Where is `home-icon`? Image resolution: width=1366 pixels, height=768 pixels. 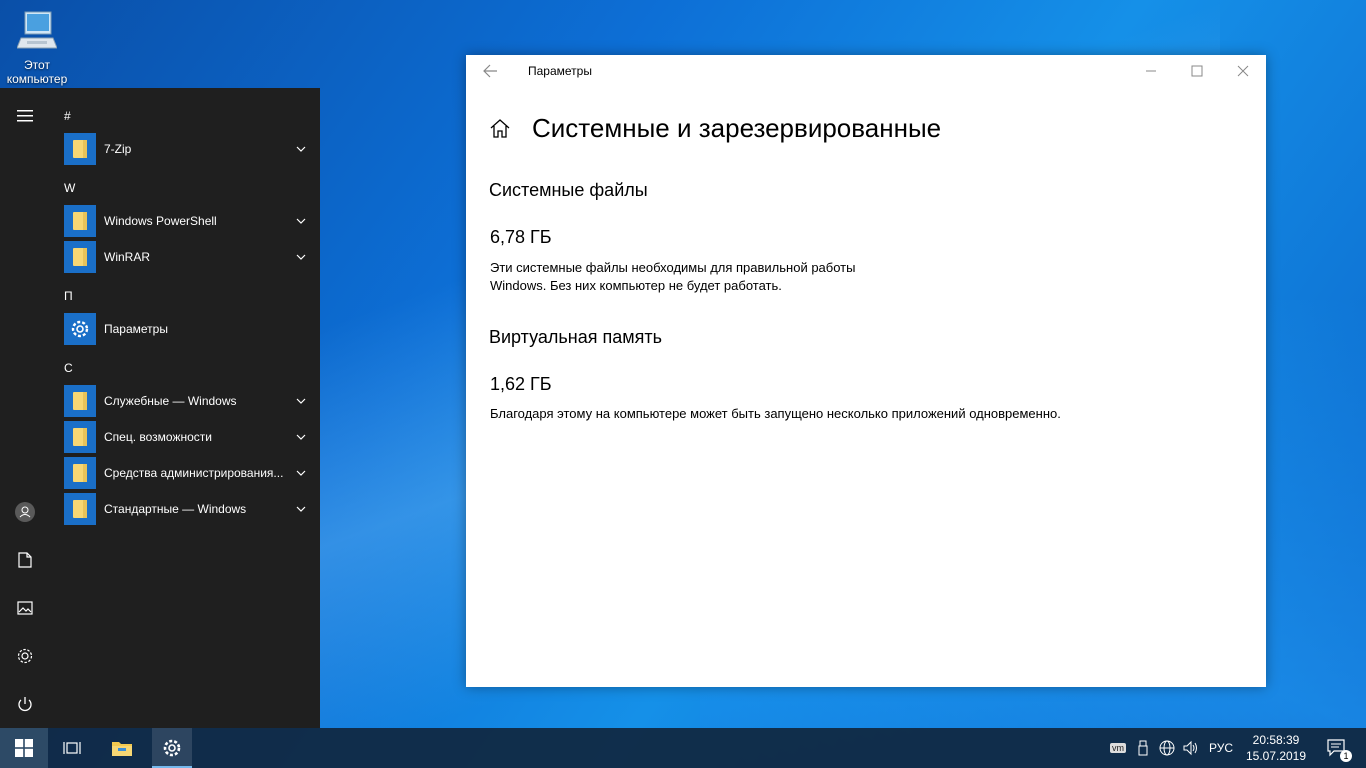
home-icon is located at coordinates (500, 128).